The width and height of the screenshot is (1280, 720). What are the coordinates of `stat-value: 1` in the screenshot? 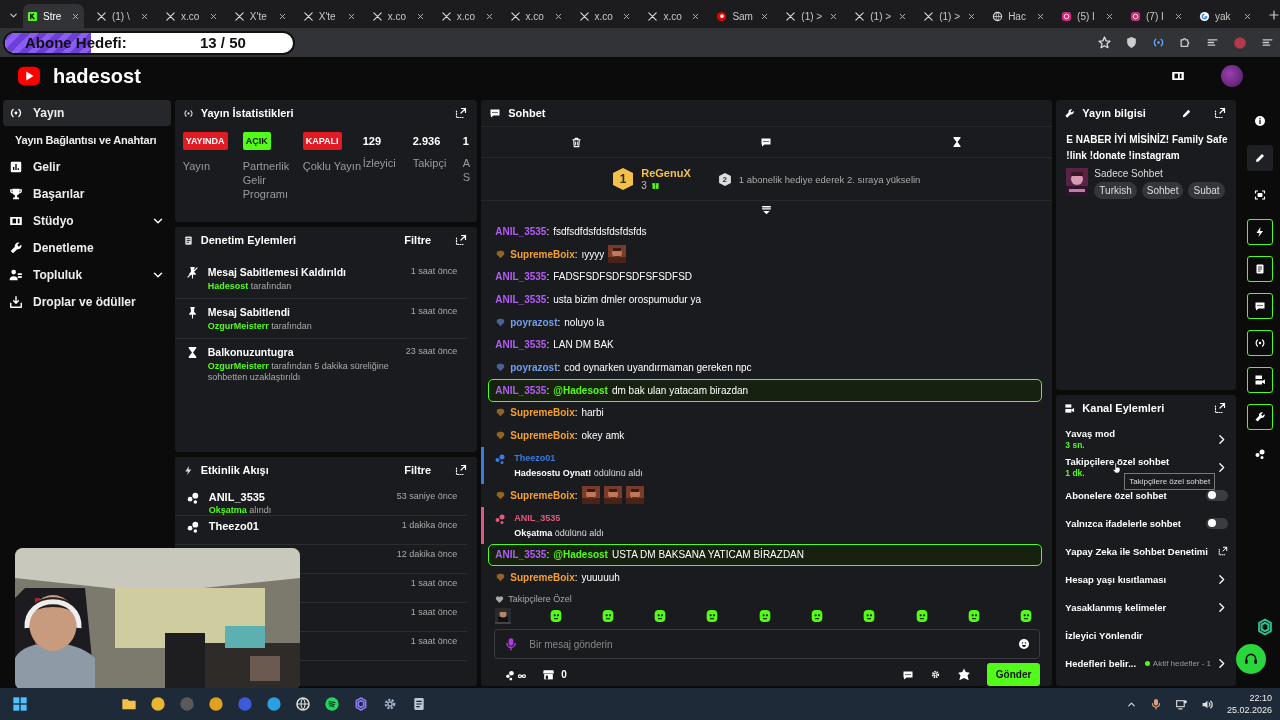 It's located at (466, 141).